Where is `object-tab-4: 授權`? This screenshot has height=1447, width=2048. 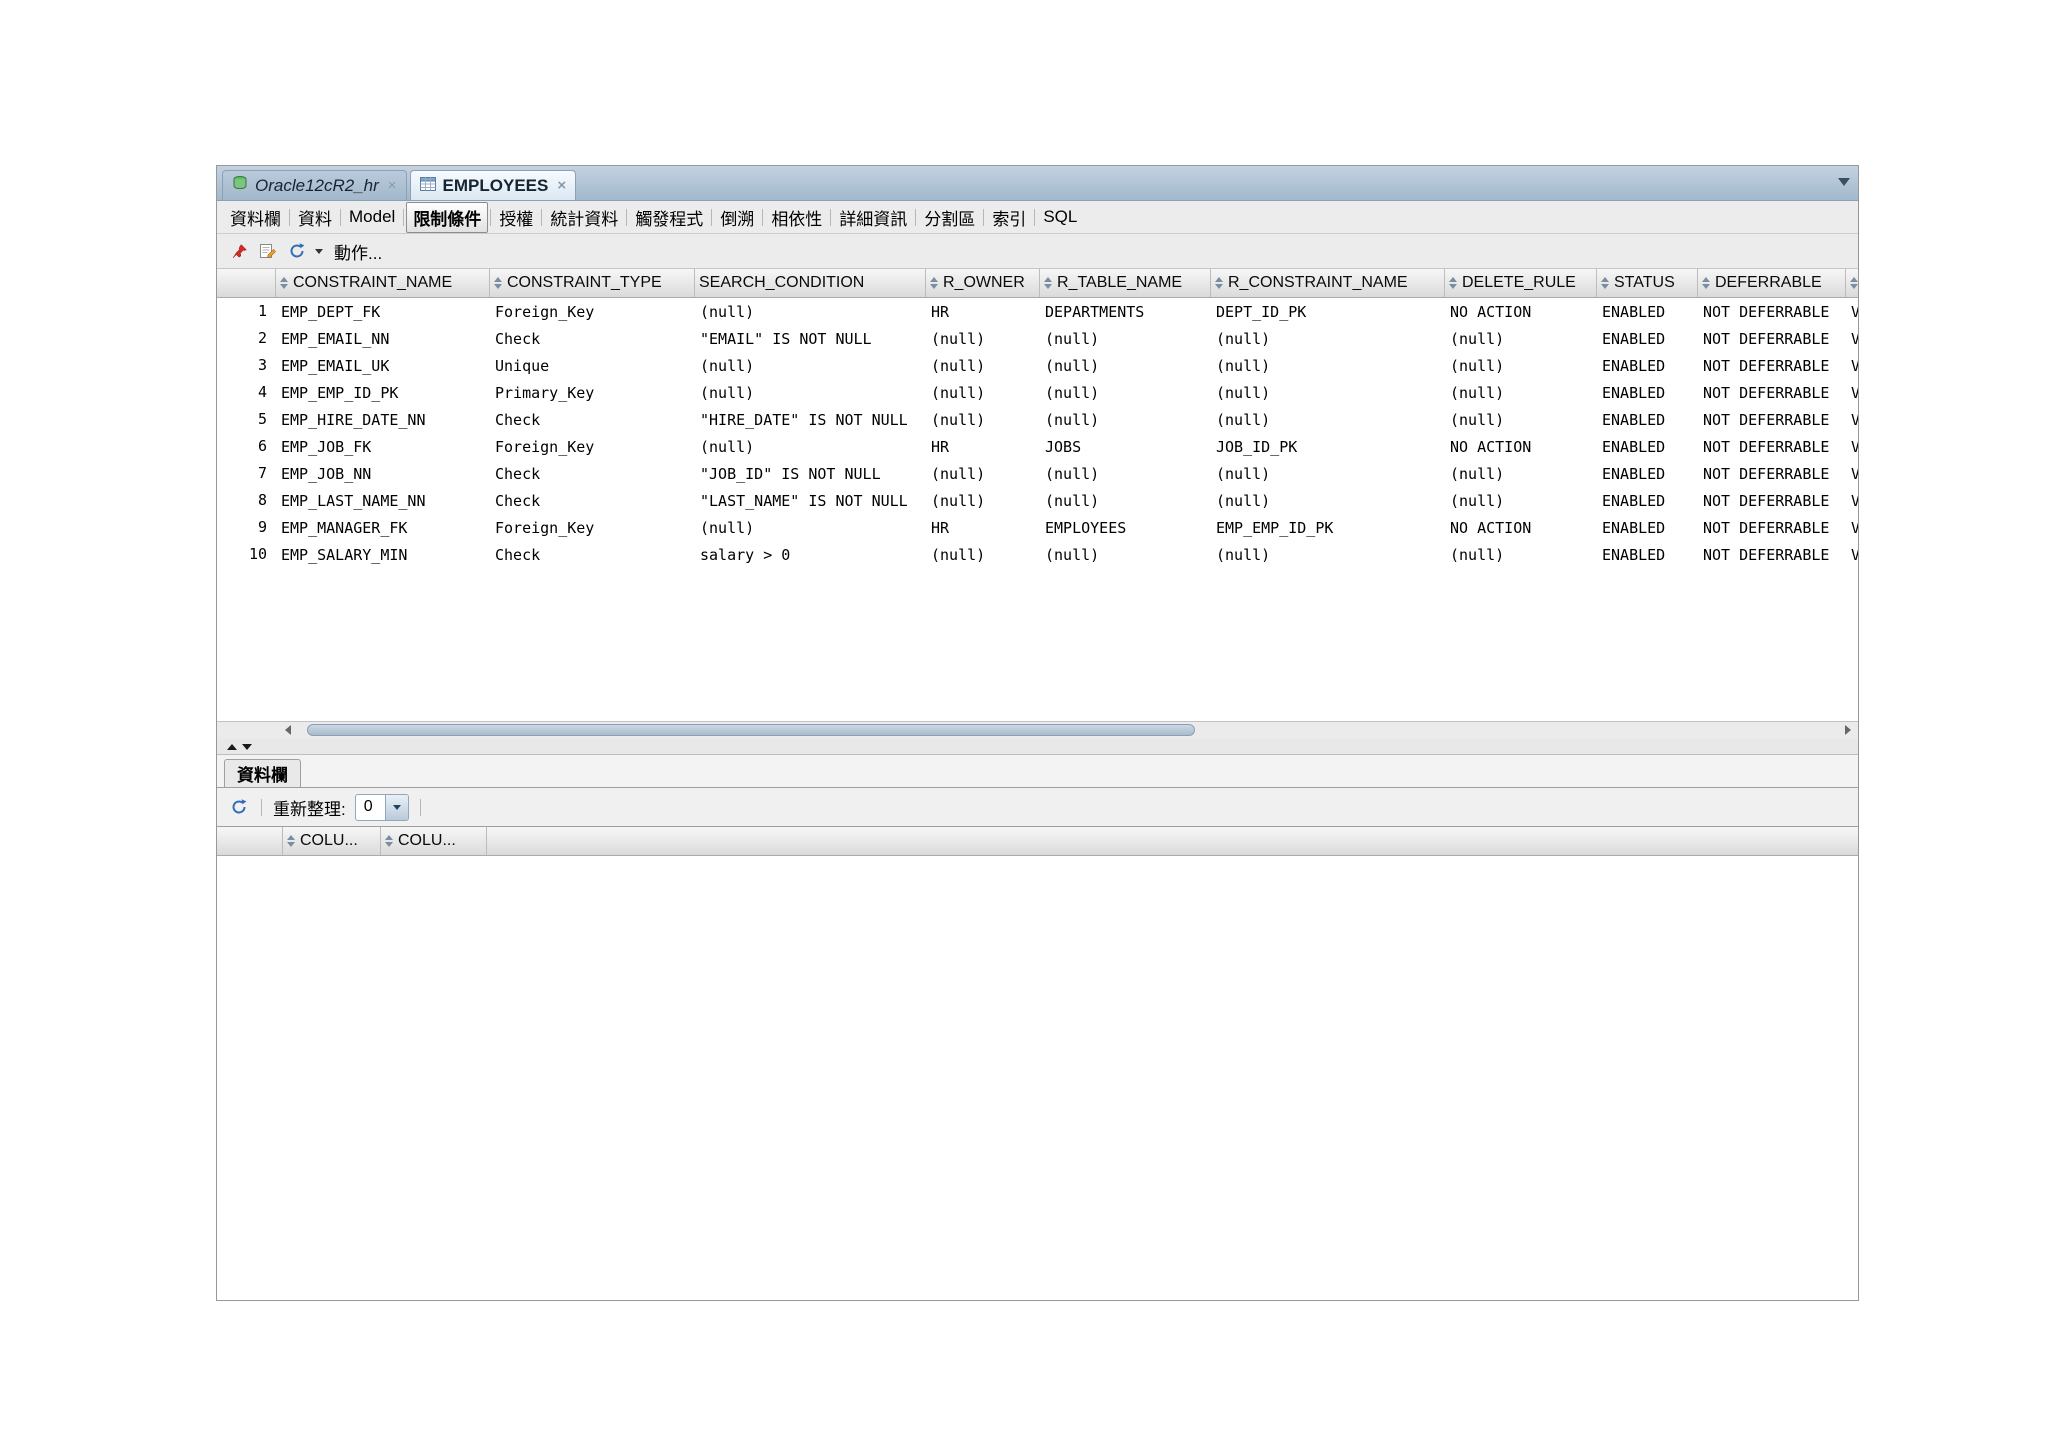 object-tab-4: 授權 is located at coordinates (516, 217).